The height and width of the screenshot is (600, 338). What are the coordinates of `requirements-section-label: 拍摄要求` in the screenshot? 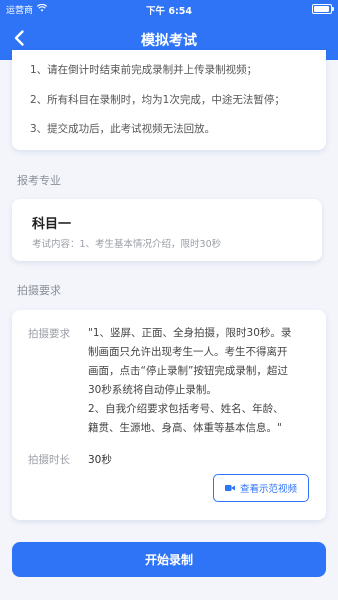 It's located at (39, 290).